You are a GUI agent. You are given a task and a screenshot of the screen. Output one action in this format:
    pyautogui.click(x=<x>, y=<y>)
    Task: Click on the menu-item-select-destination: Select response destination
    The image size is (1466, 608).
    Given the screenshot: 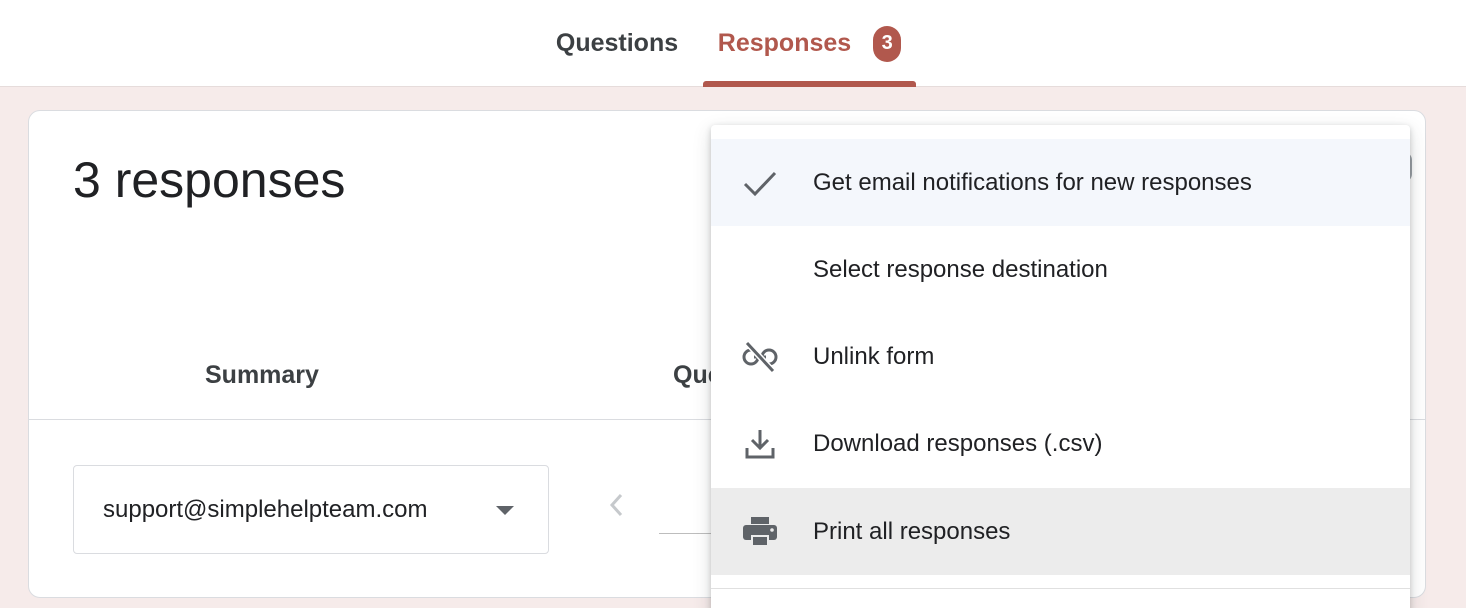 What is the action you would take?
    pyautogui.click(x=1060, y=269)
    